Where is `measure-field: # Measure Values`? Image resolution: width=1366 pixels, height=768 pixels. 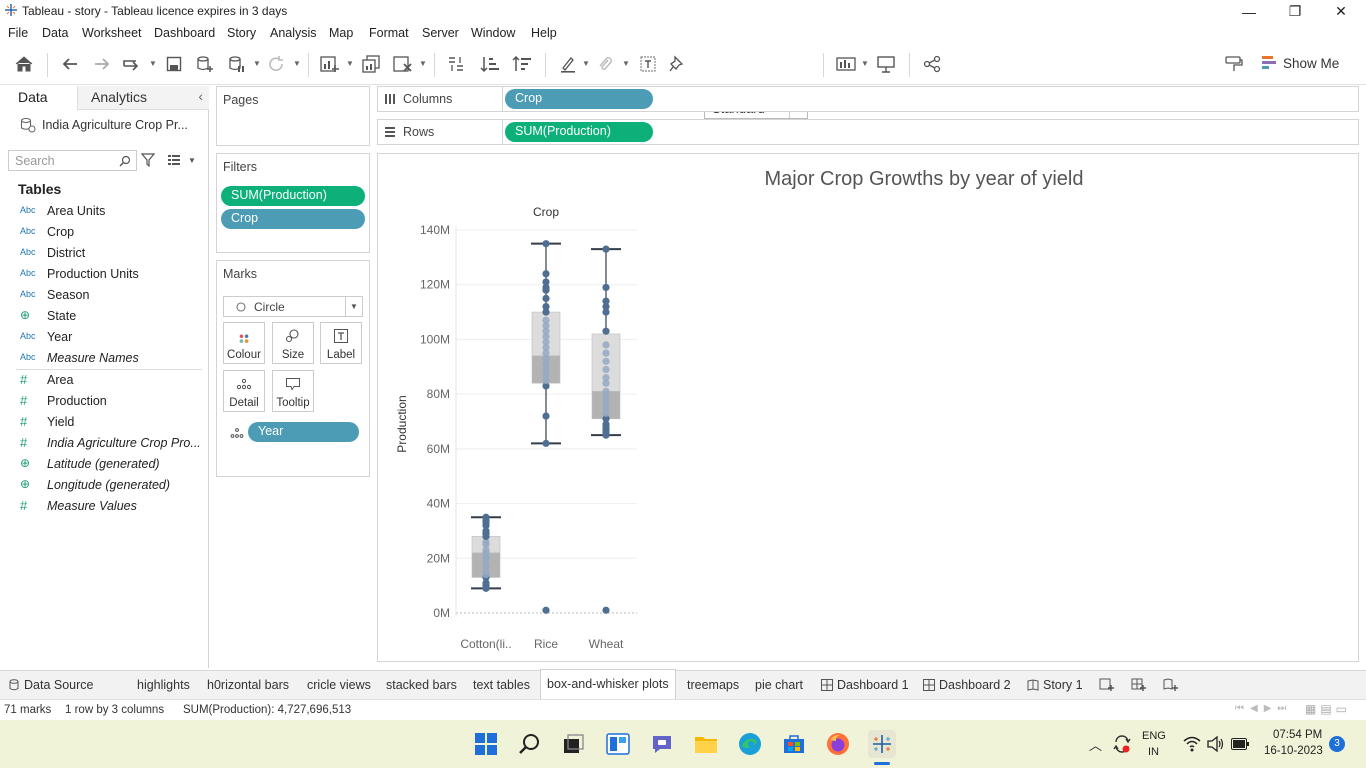
measure-field: # Measure Values is located at coordinates (104, 507).